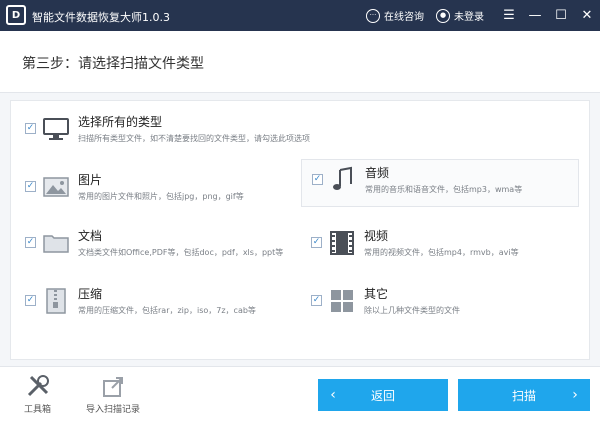 The height and width of the screenshot is (422, 600). Describe the element at coordinates (342, 243) in the screenshot. I see `film-icon` at that location.